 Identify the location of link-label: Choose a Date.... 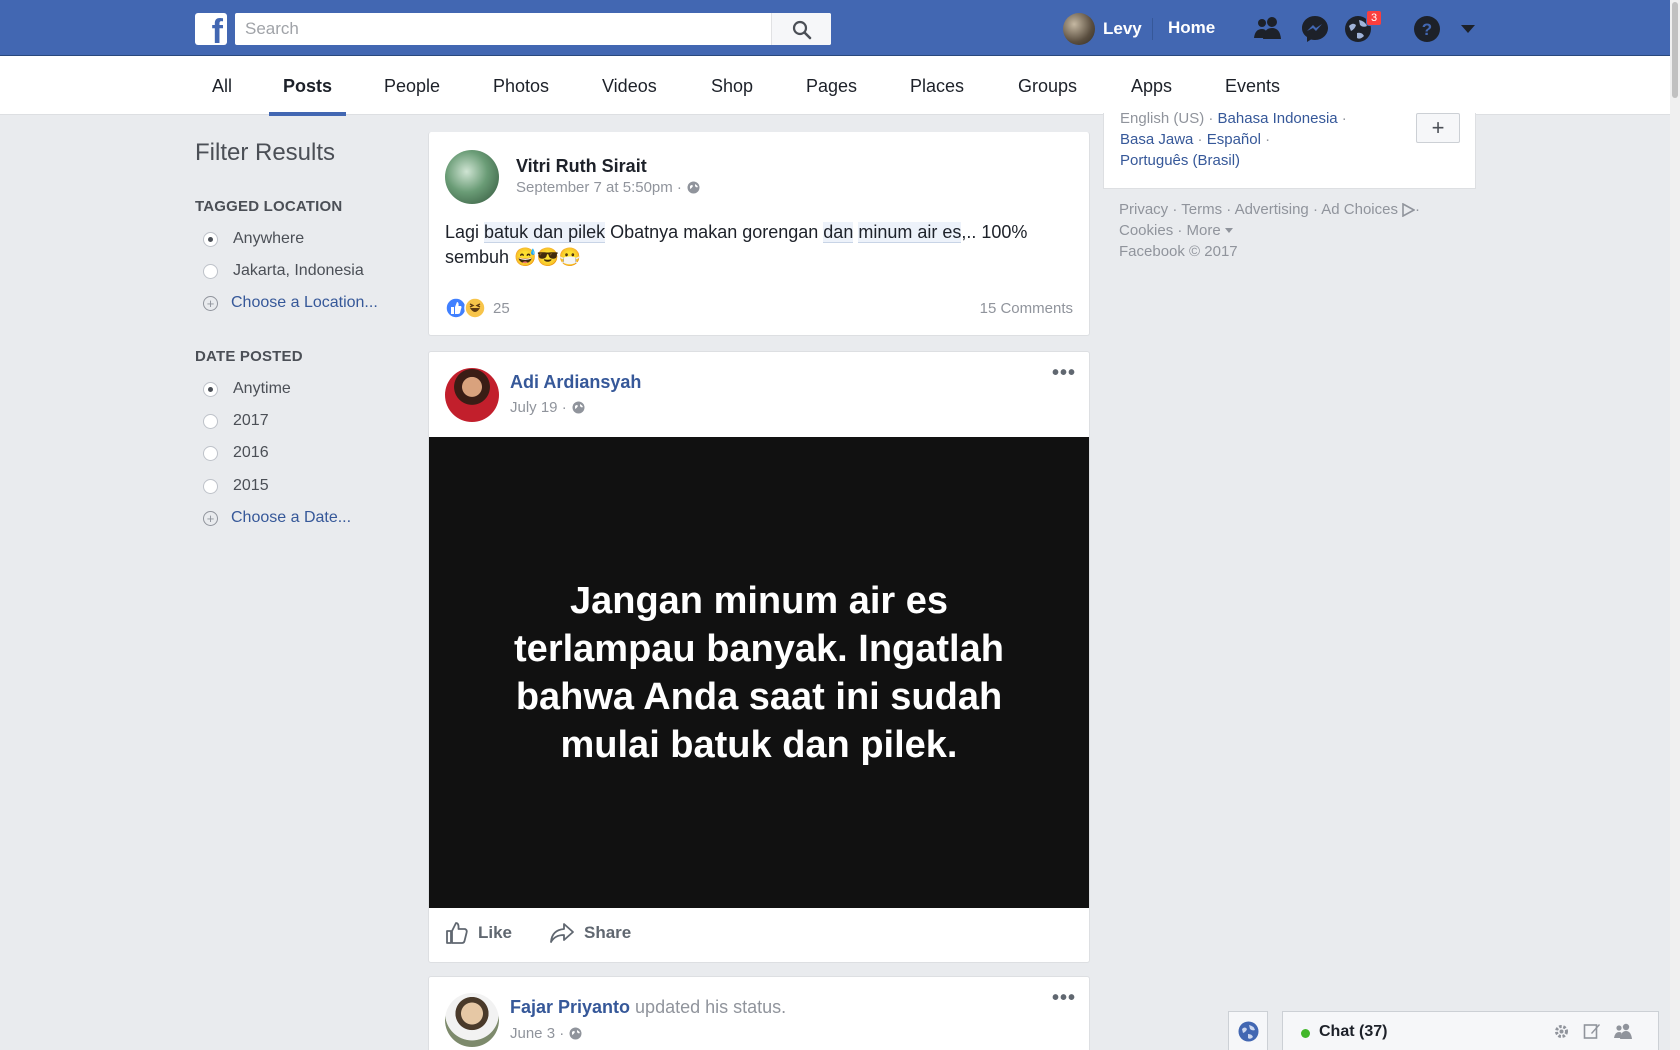
(291, 517).